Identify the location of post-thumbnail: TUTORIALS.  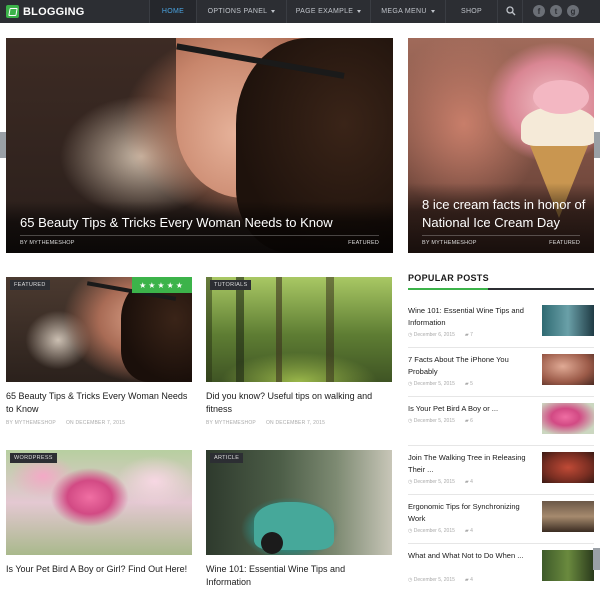
(299, 329).